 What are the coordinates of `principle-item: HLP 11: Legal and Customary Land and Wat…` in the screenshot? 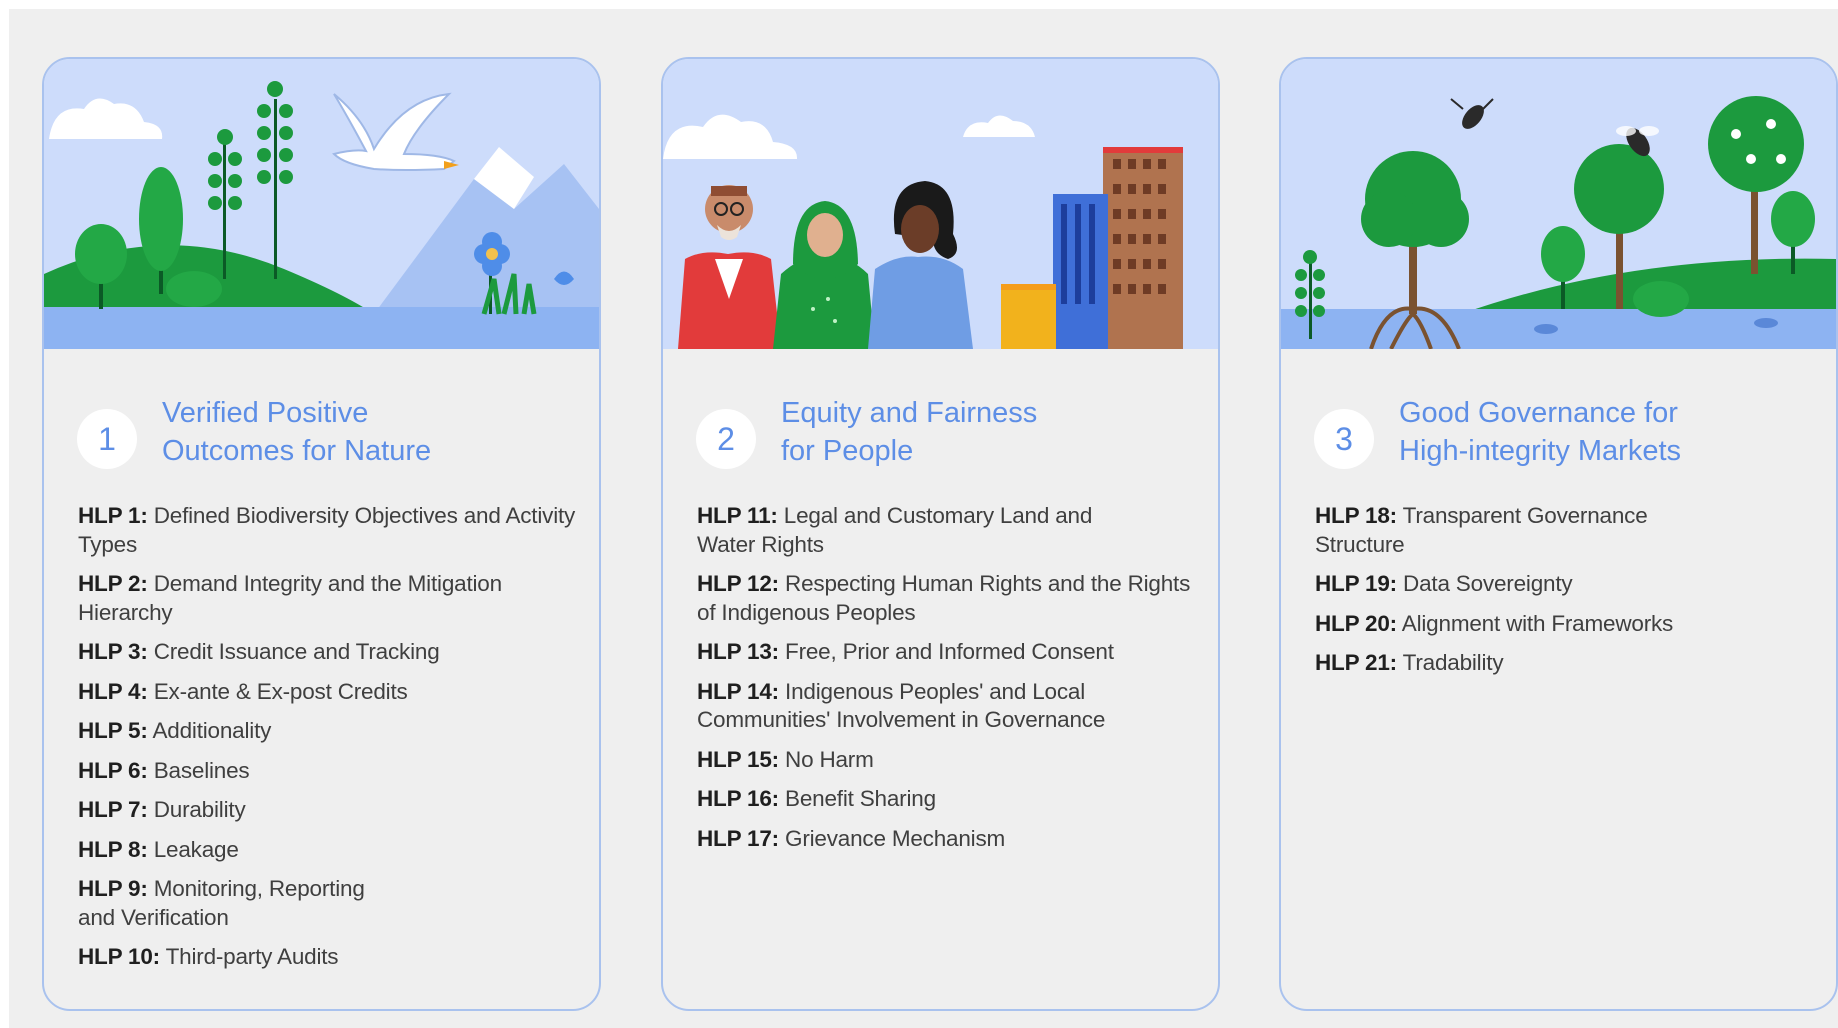 It's located at (895, 530).